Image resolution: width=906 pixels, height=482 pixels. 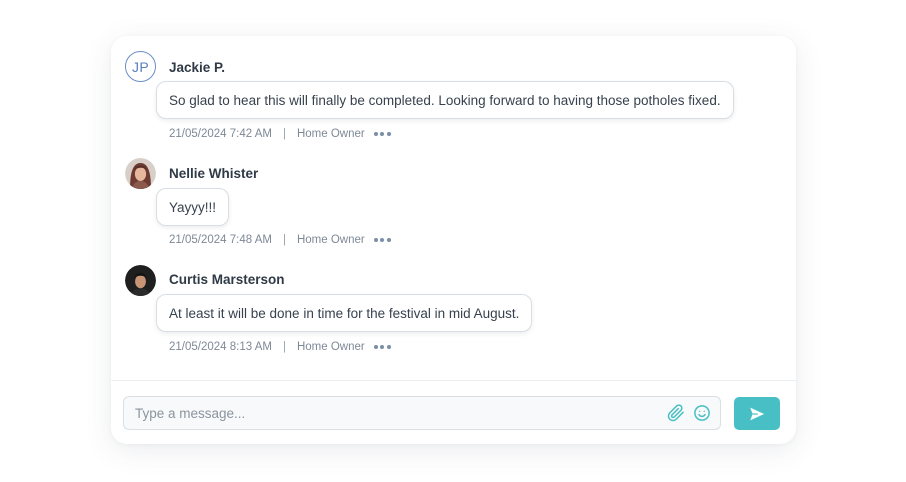 I want to click on avatar: JP, so click(x=140, y=66).